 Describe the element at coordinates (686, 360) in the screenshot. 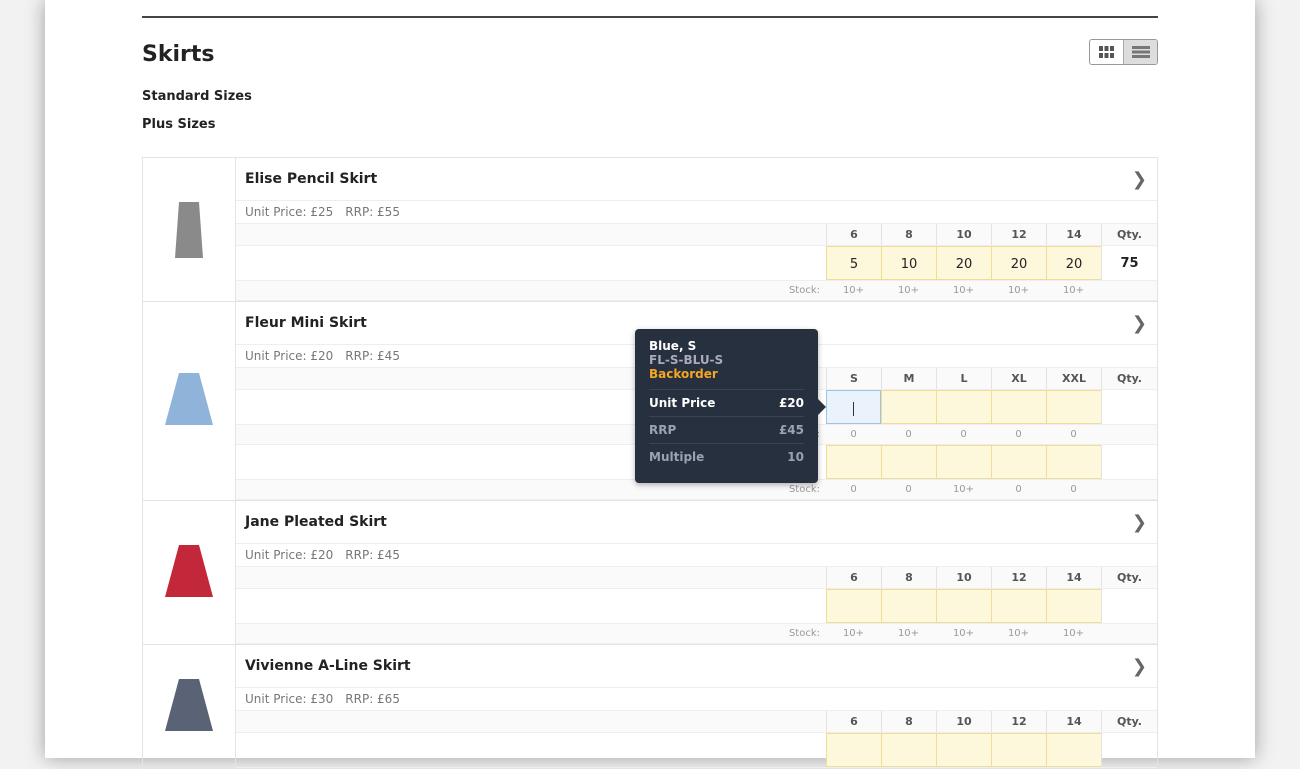

I see `tooltip-sku: FL-S-BLU-S` at that location.